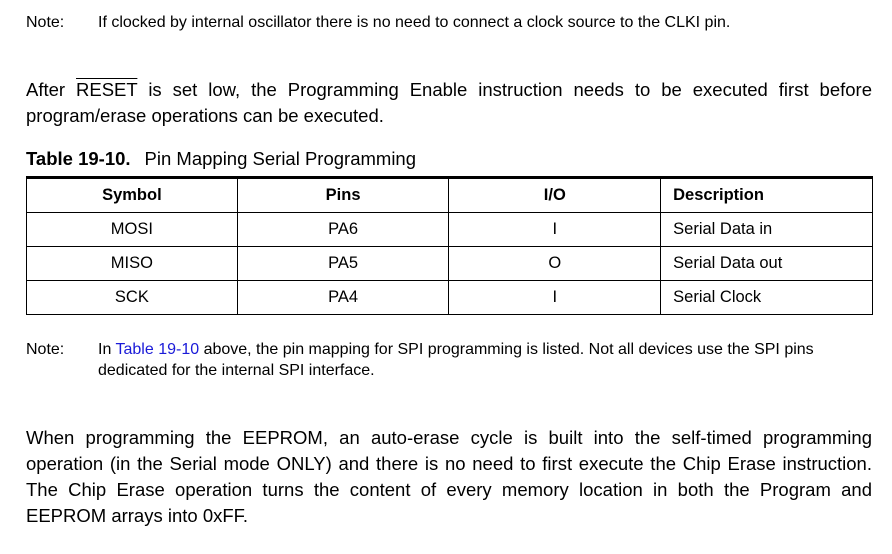 Image resolution: width=892 pixels, height=554 pixels. Describe the element at coordinates (766, 263) in the screenshot. I see `cell-description: Serial Data out` at that location.